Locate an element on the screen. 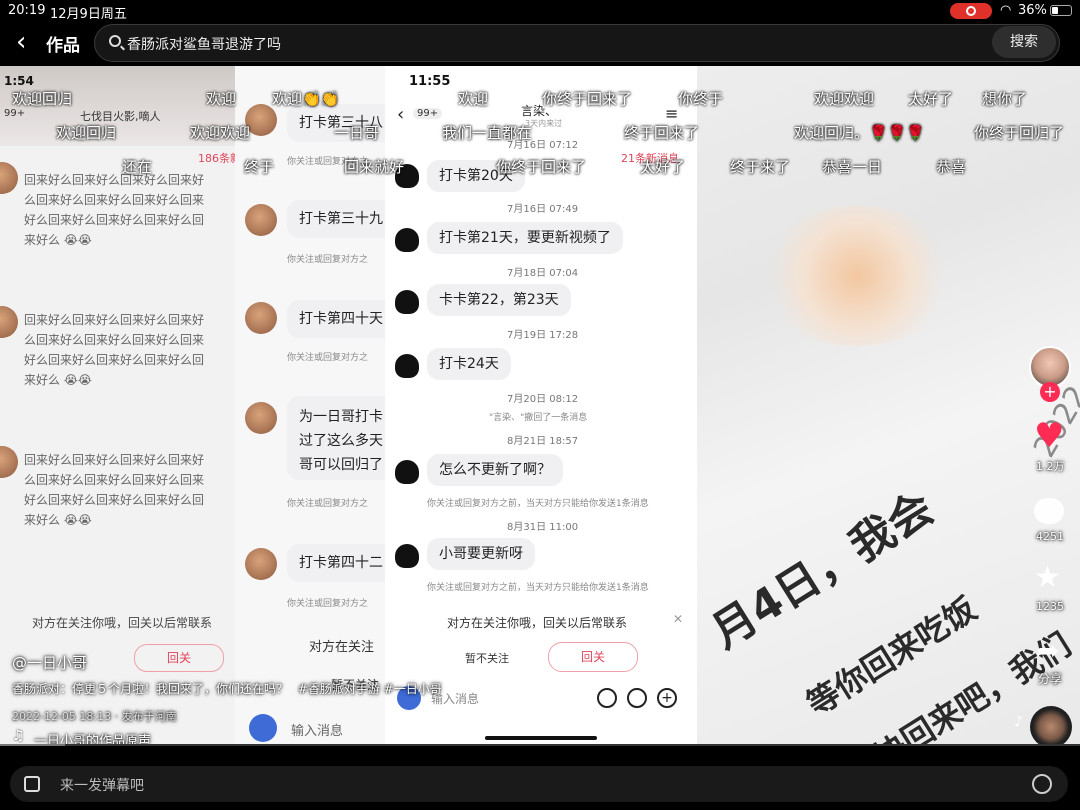 The image size is (1080, 810). danmaku-item: 我们一直都在 is located at coordinates (487, 133).